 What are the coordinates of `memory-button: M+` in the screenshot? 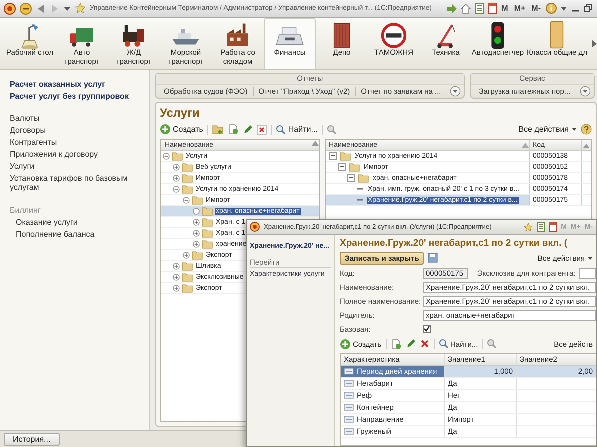 It's located at (520, 8).